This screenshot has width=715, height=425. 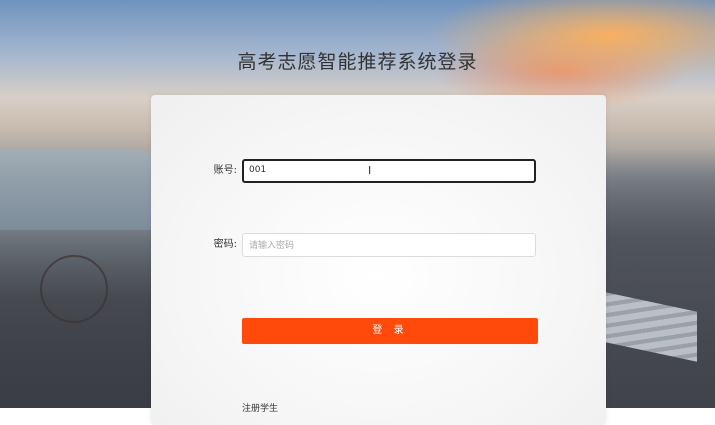 What do you see at coordinates (389, 171) in the screenshot?
I see `account-input: 001 I` at bounding box center [389, 171].